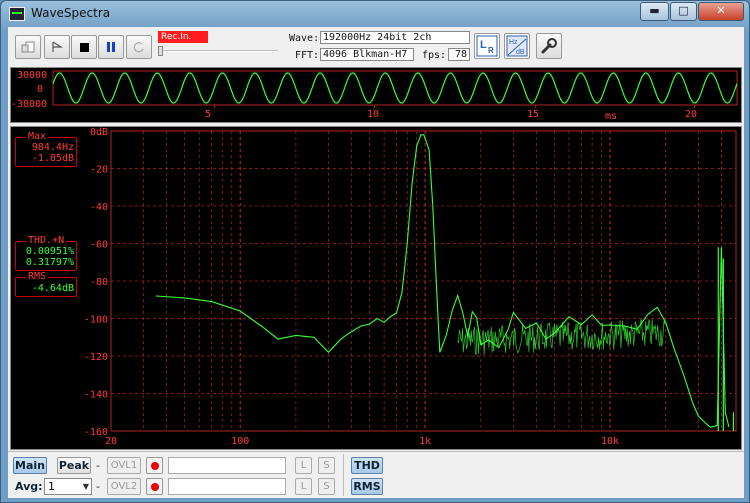 The image size is (750, 503). I want to click on max-level: -1.85dB, so click(52, 158).